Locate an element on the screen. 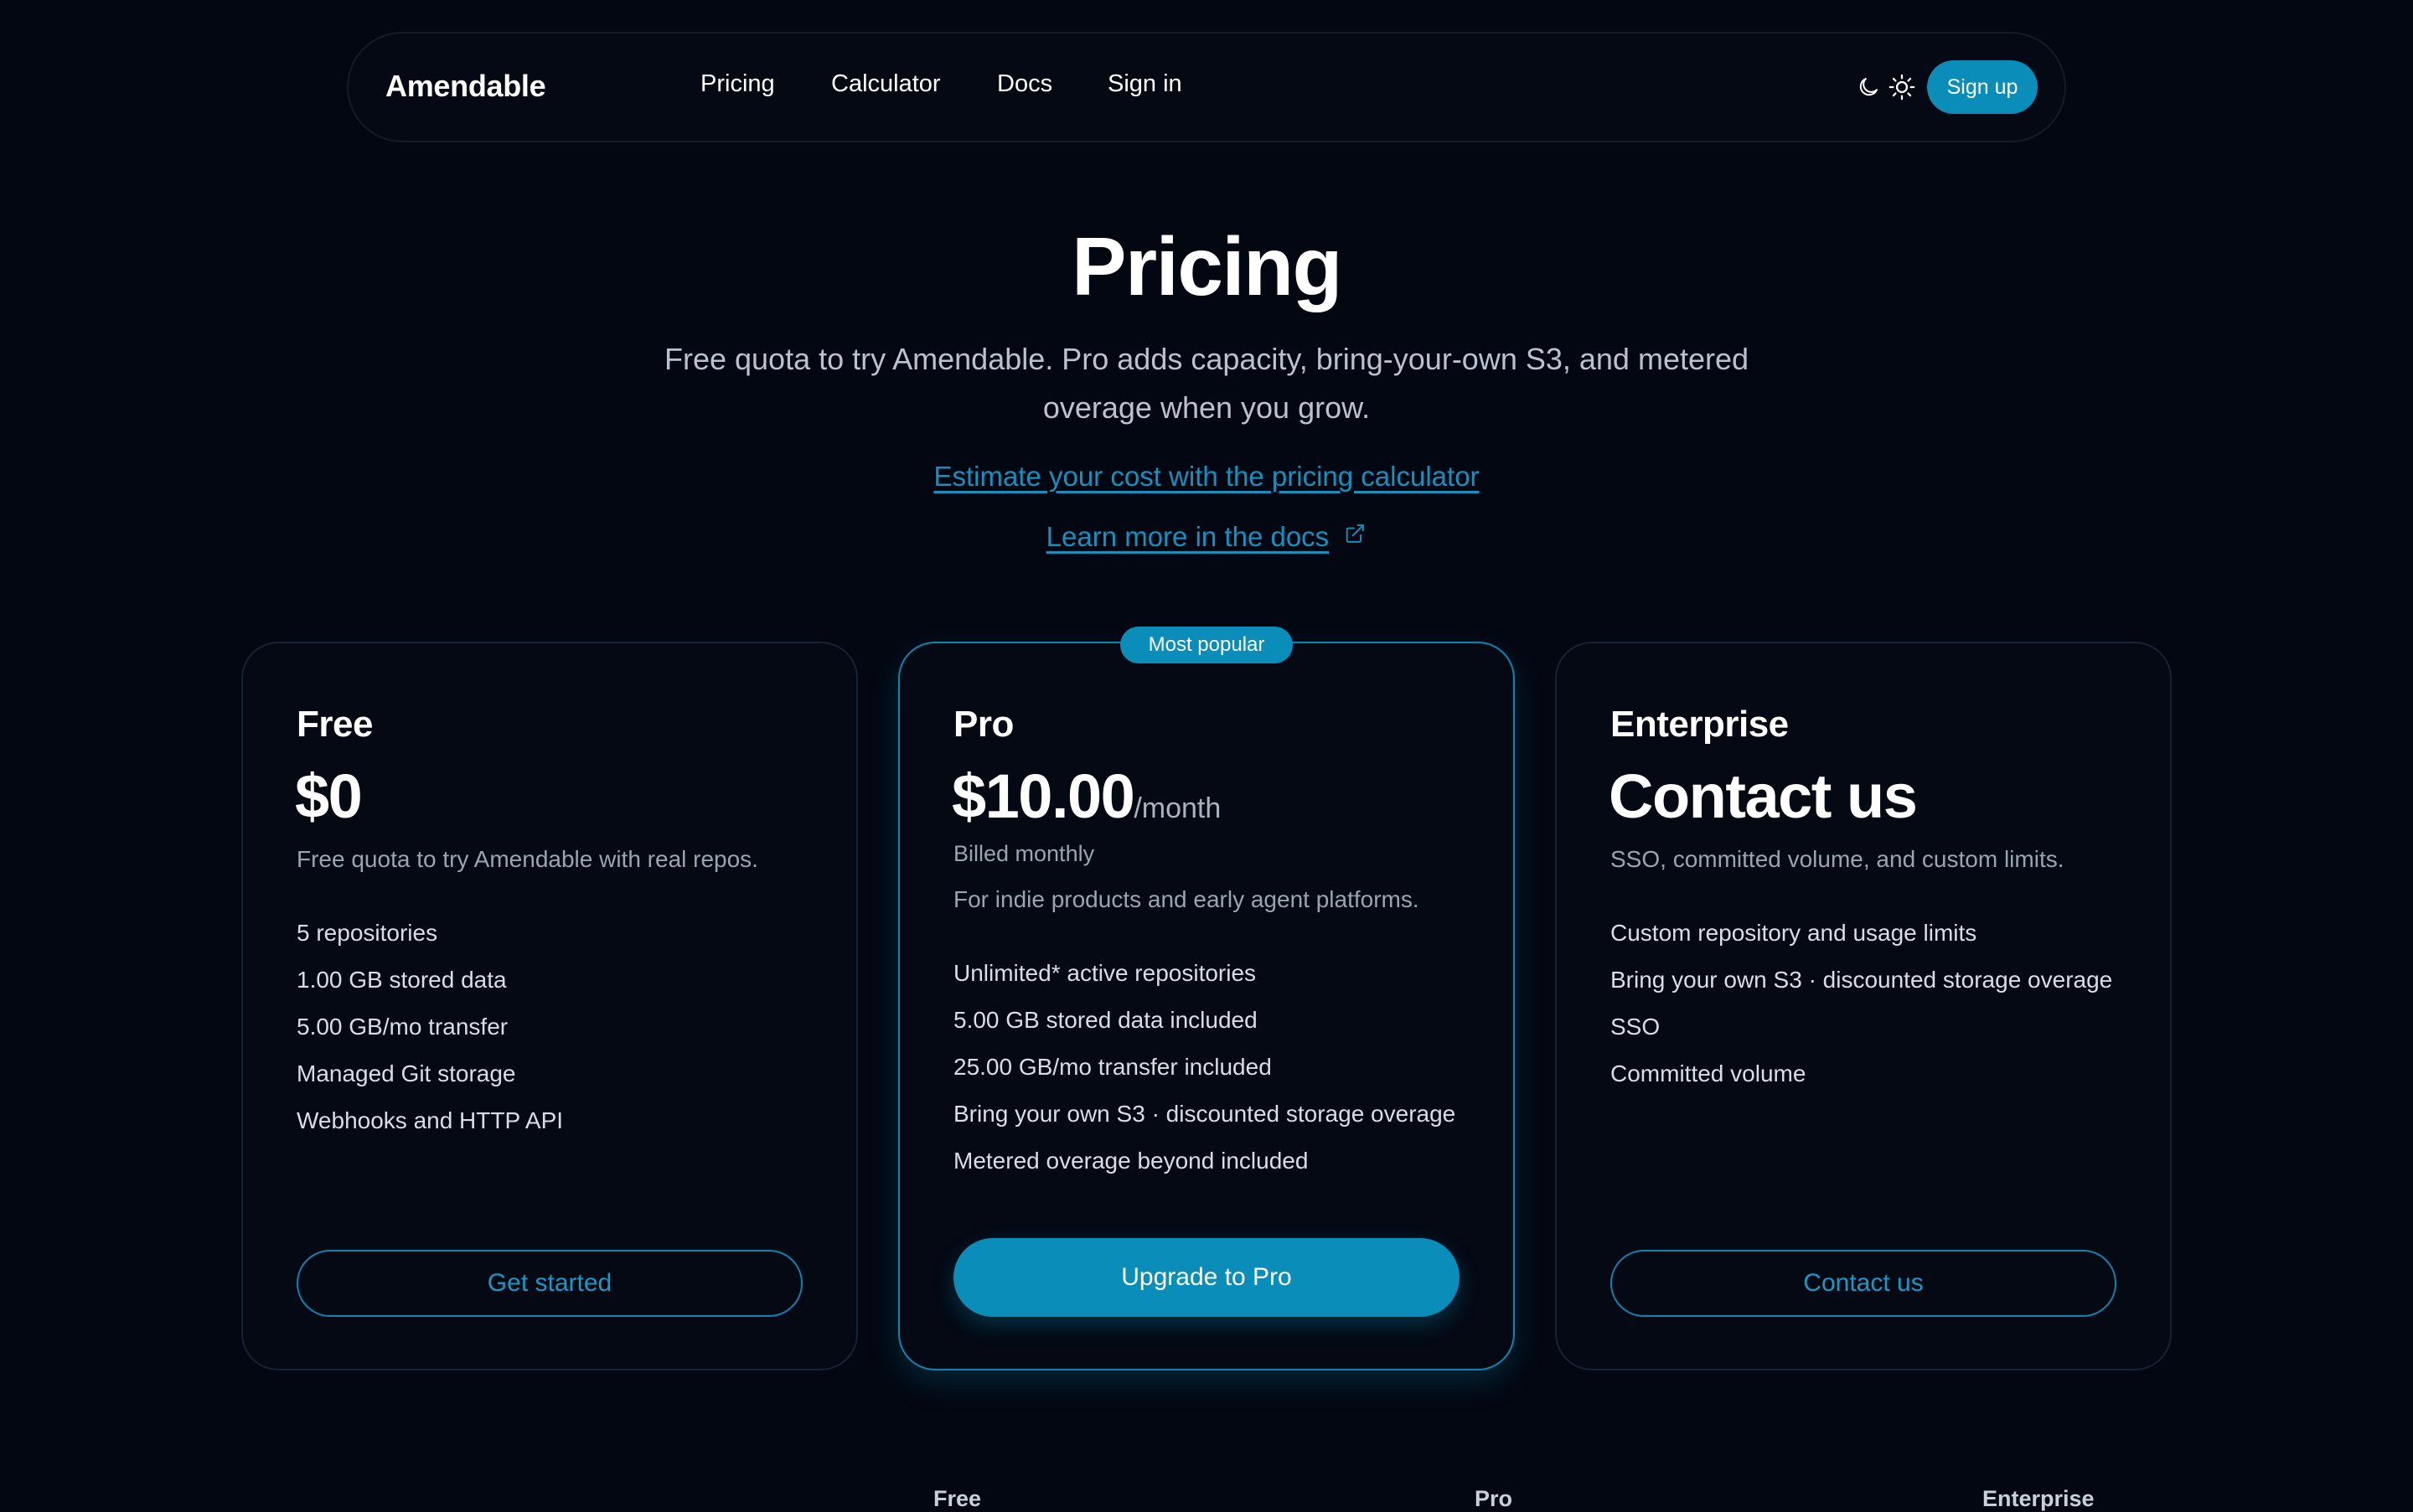 This screenshot has width=2413, height=1512. docs-link: Learn more in the docs is located at coordinates (1206, 537).